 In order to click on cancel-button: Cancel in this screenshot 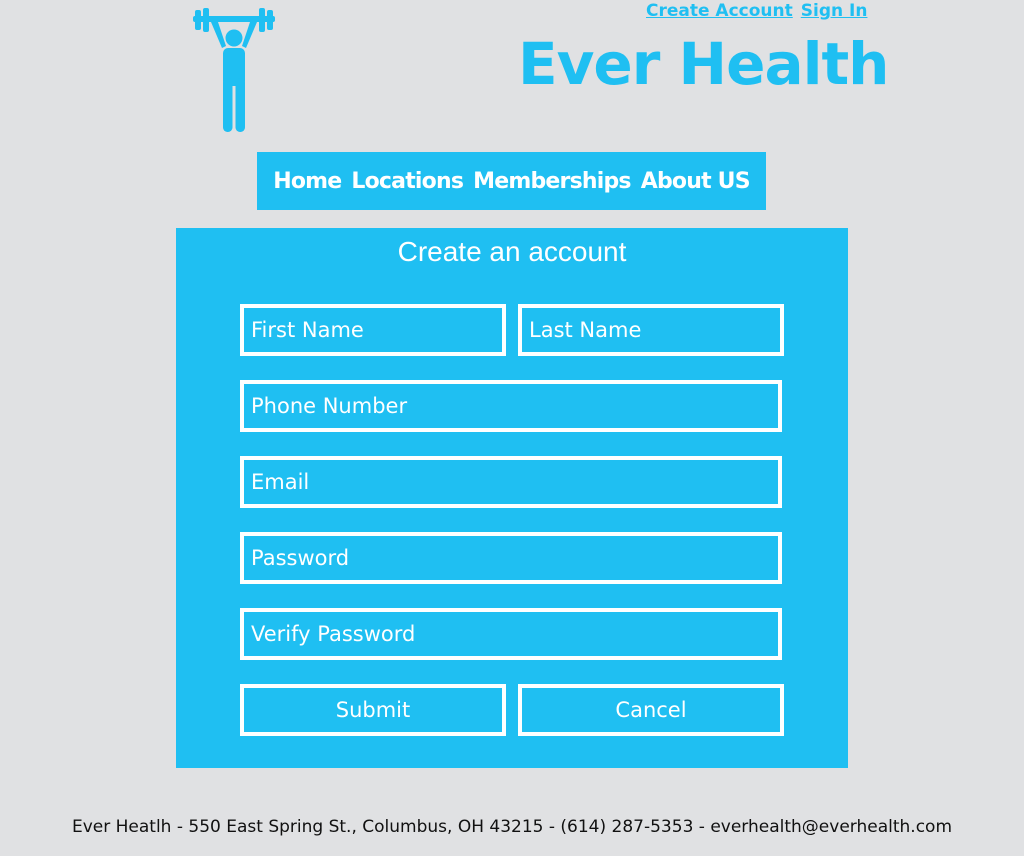, I will do `click(651, 710)`.